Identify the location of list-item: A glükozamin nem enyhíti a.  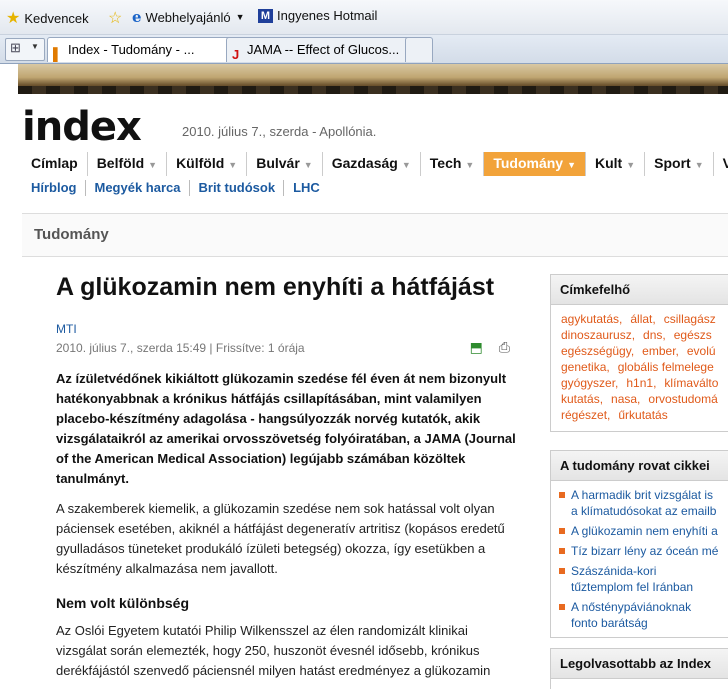
(640, 531).